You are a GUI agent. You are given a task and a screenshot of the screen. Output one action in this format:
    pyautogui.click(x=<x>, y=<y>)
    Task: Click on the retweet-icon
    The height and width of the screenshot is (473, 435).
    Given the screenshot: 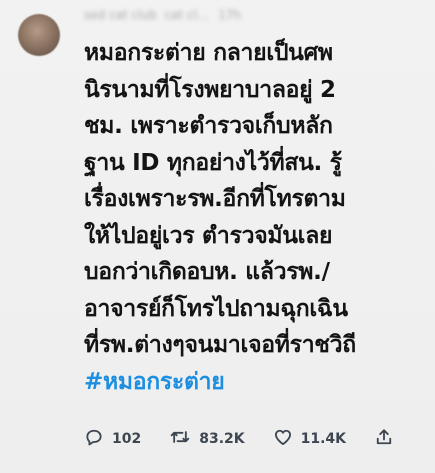 What is the action you would take?
    pyautogui.click(x=184, y=439)
    